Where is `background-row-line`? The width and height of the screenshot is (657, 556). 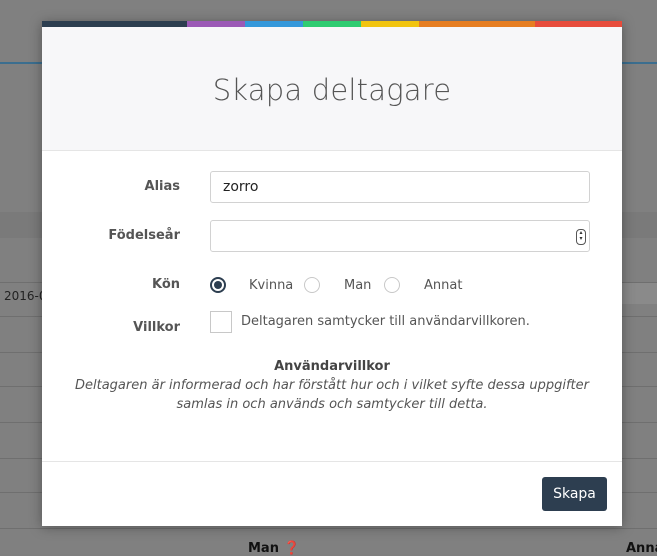
background-row-line is located at coordinates (328, 528).